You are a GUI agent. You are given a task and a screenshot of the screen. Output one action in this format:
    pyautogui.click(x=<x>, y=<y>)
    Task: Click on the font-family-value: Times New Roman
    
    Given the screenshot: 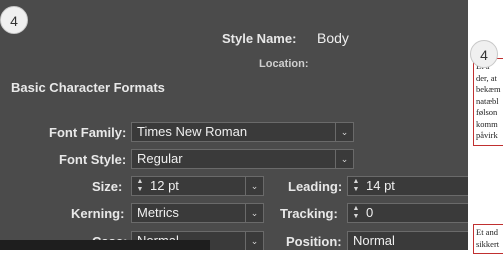 What is the action you would take?
    pyautogui.click(x=192, y=131)
    